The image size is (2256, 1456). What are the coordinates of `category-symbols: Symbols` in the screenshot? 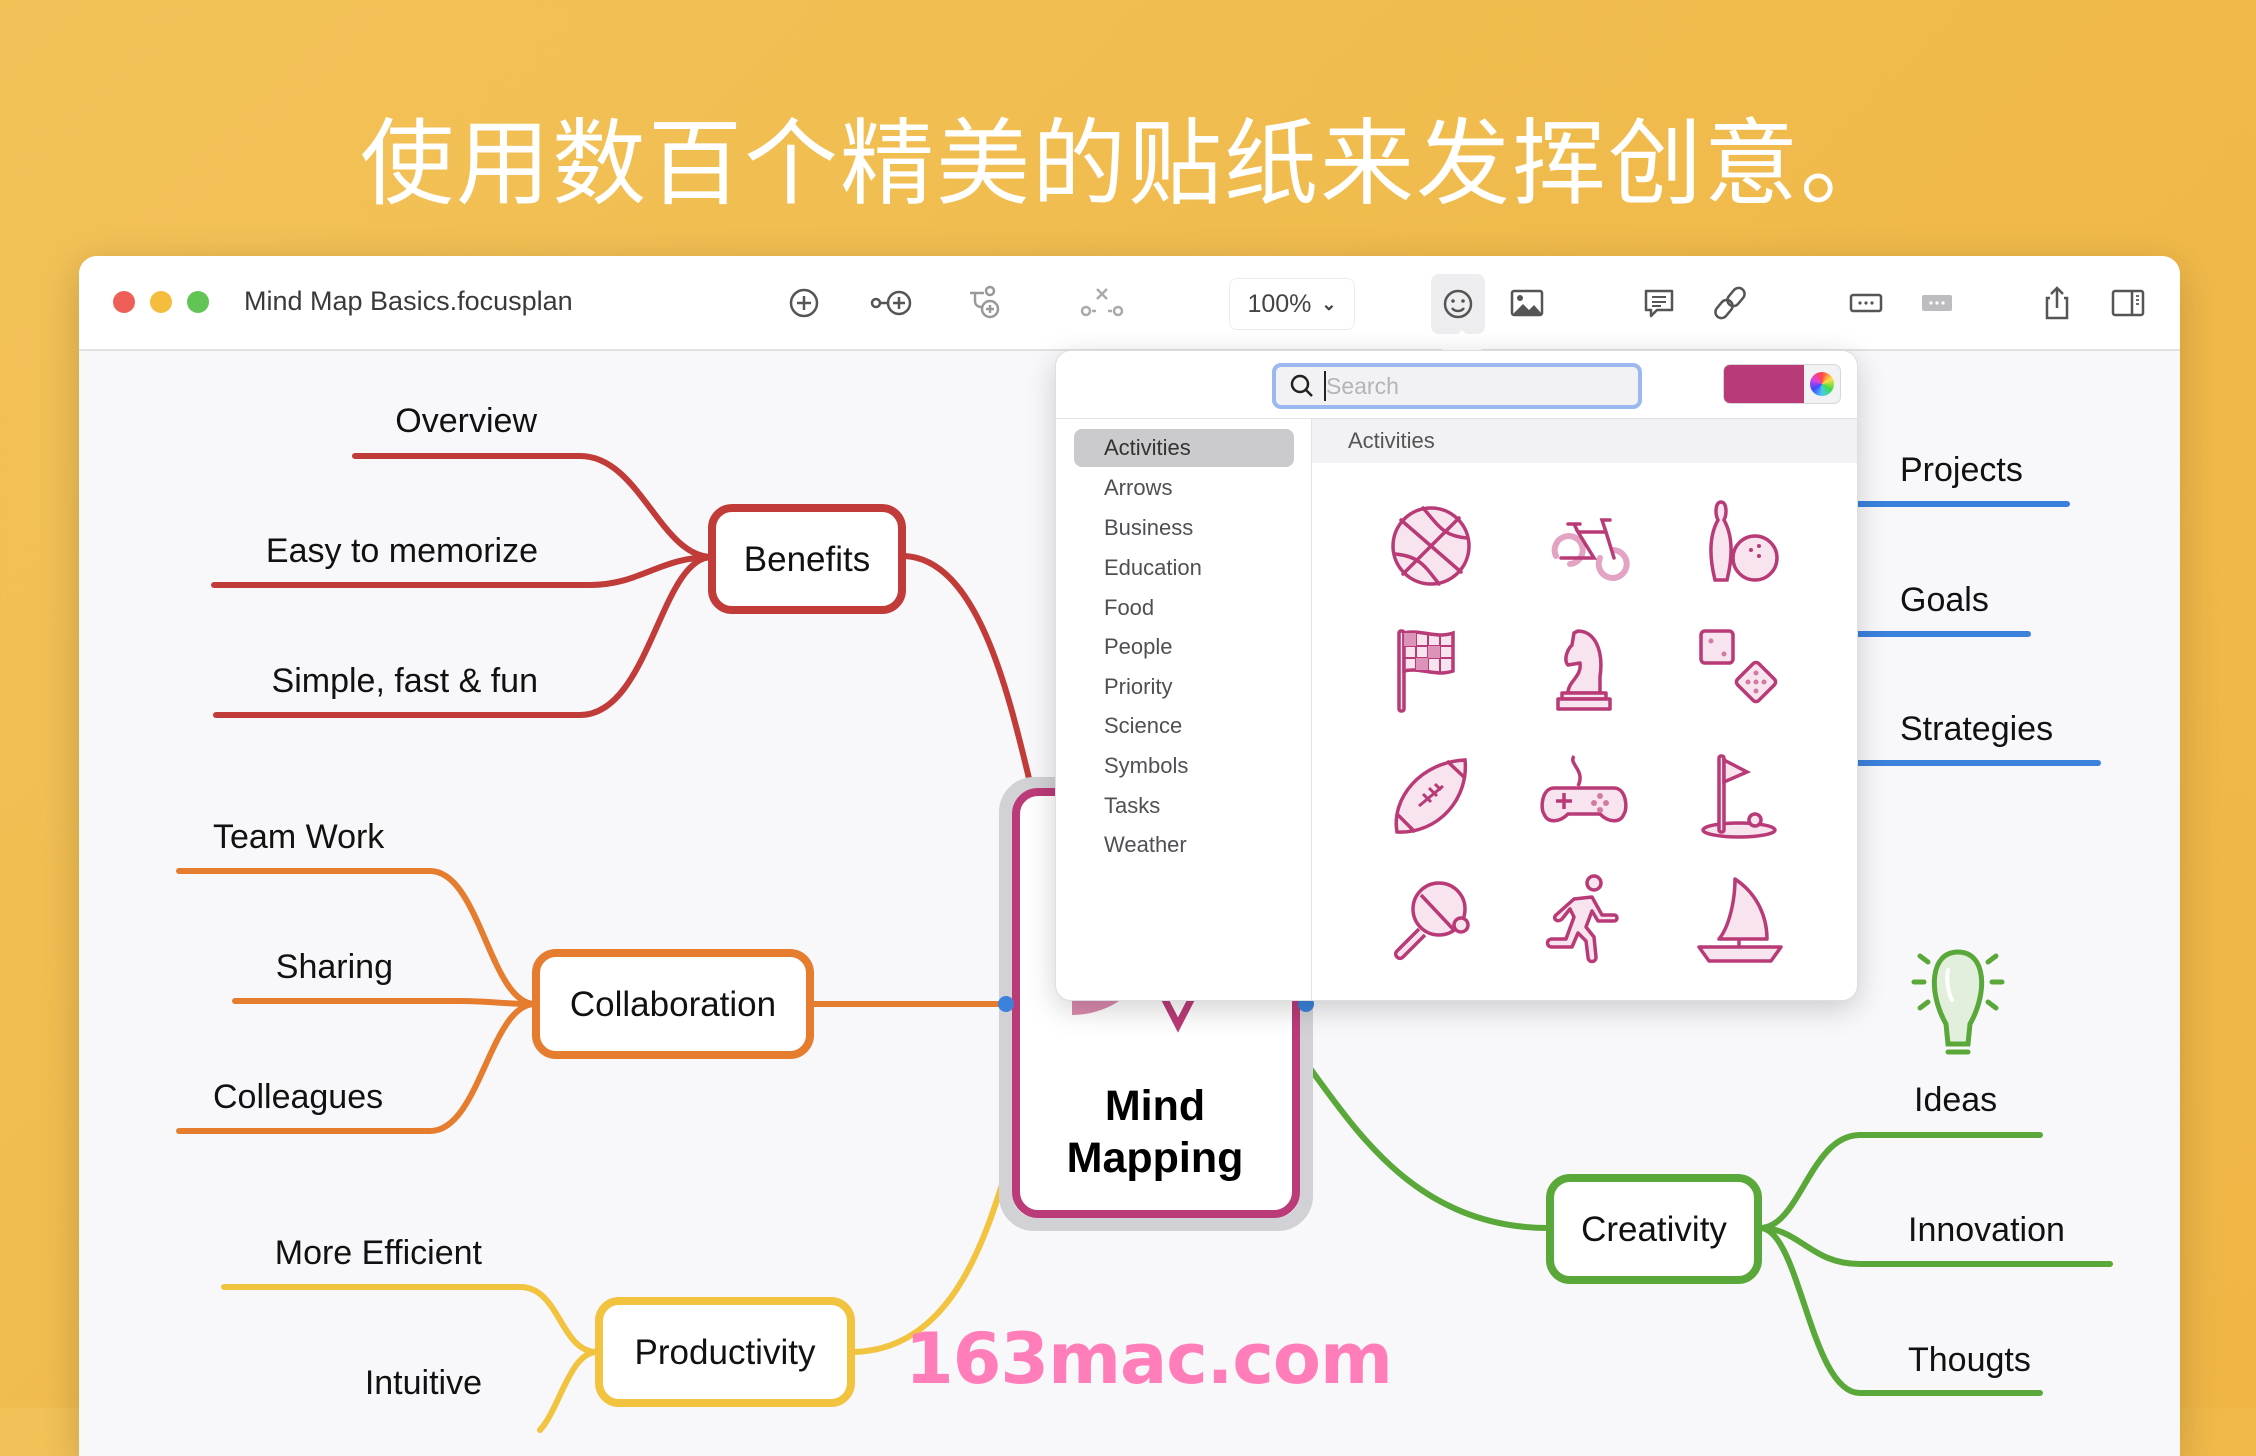 It's located at (1184, 766).